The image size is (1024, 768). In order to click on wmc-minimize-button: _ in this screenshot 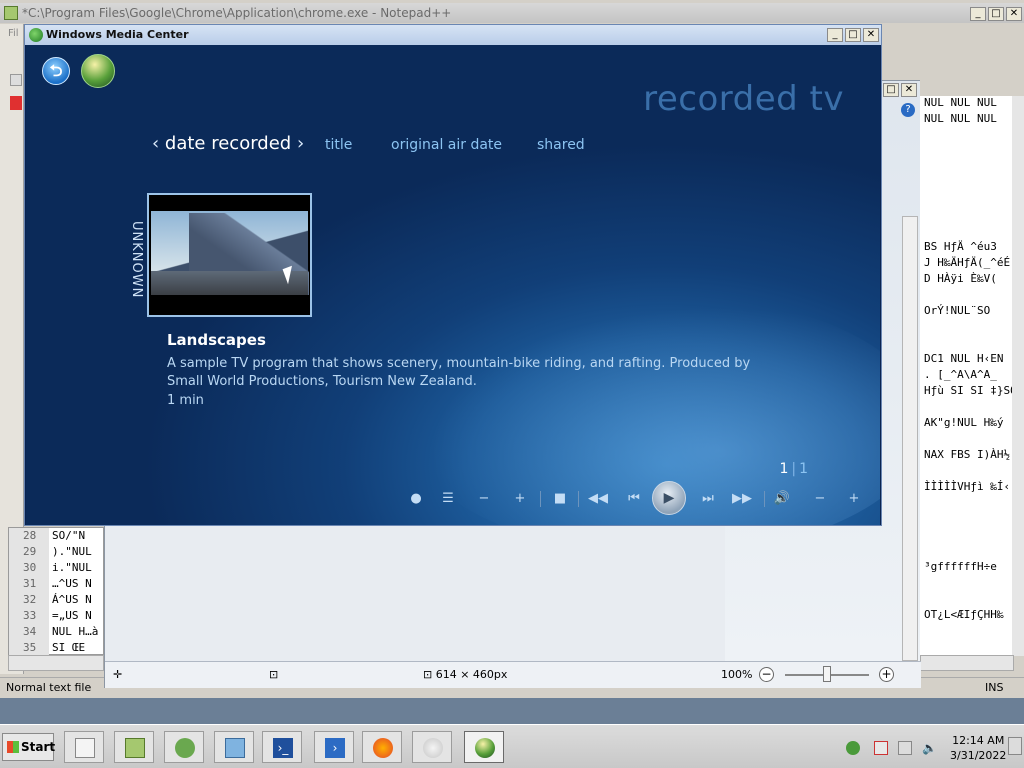, I will do `click(835, 35)`.